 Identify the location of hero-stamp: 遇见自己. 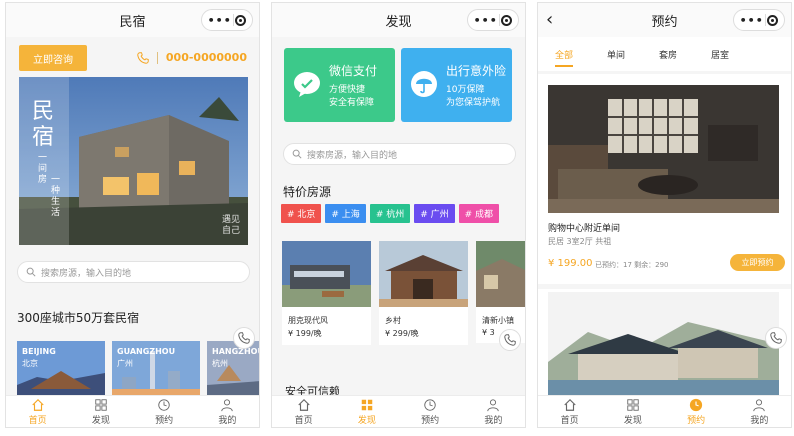
(230, 225).